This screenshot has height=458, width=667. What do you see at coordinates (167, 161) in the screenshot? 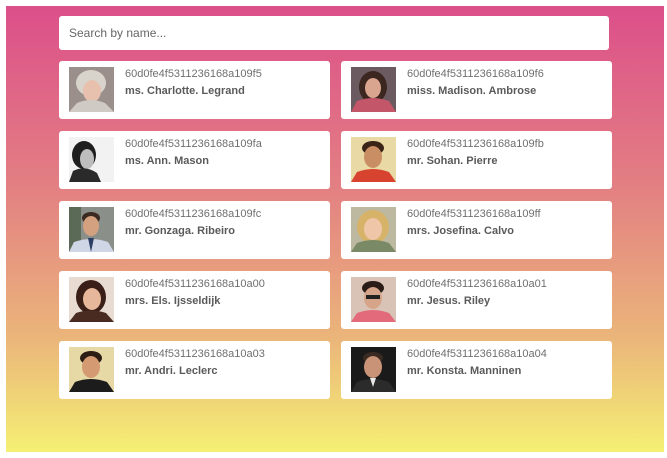
I see `user-name: ms. Ann. Mason` at bounding box center [167, 161].